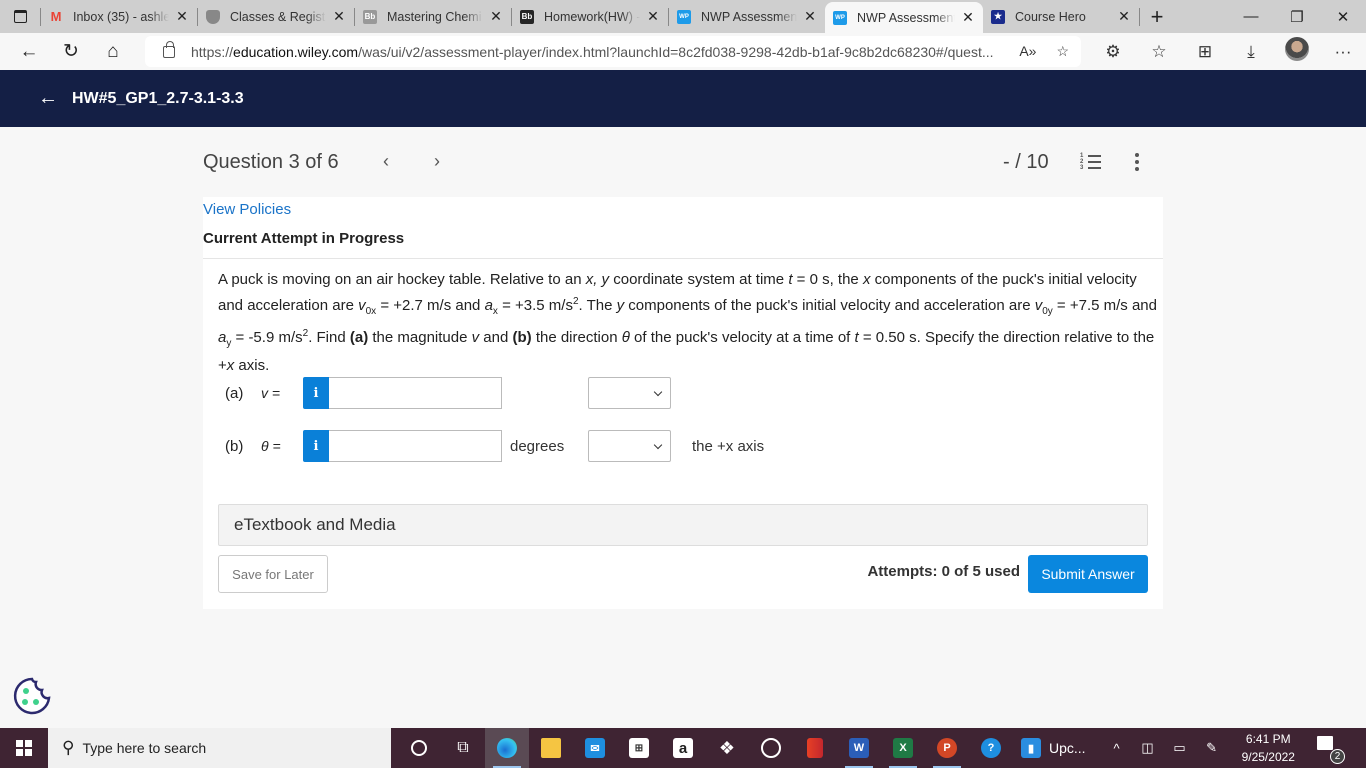 This screenshot has height=768, width=1366. I want to click on attempts-counter: Attempts: 0 of 5 used, so click(943, 571).